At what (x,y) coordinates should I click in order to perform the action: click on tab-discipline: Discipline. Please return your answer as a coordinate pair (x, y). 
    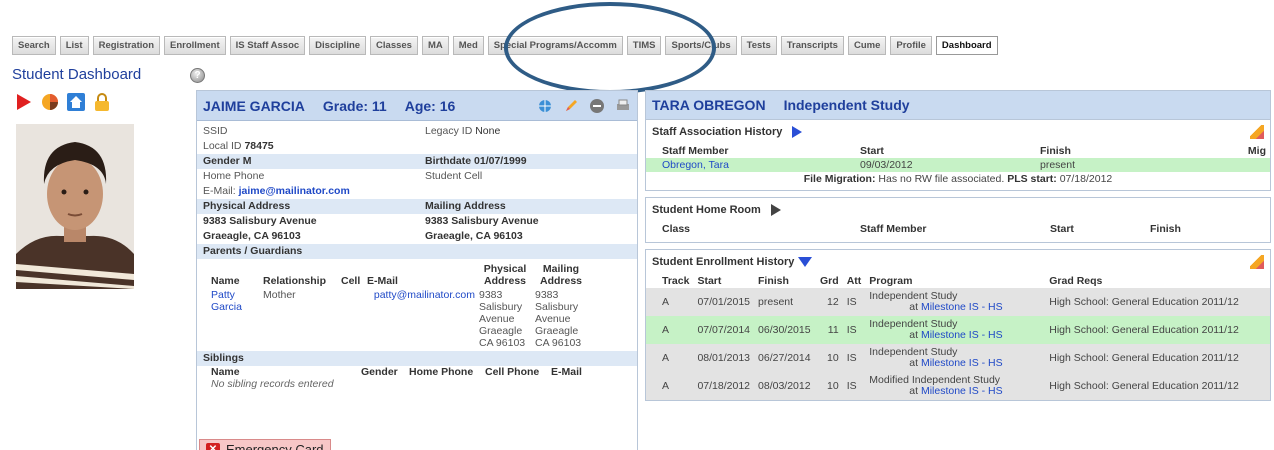
    Looking at the image, I should click on (338, 45).